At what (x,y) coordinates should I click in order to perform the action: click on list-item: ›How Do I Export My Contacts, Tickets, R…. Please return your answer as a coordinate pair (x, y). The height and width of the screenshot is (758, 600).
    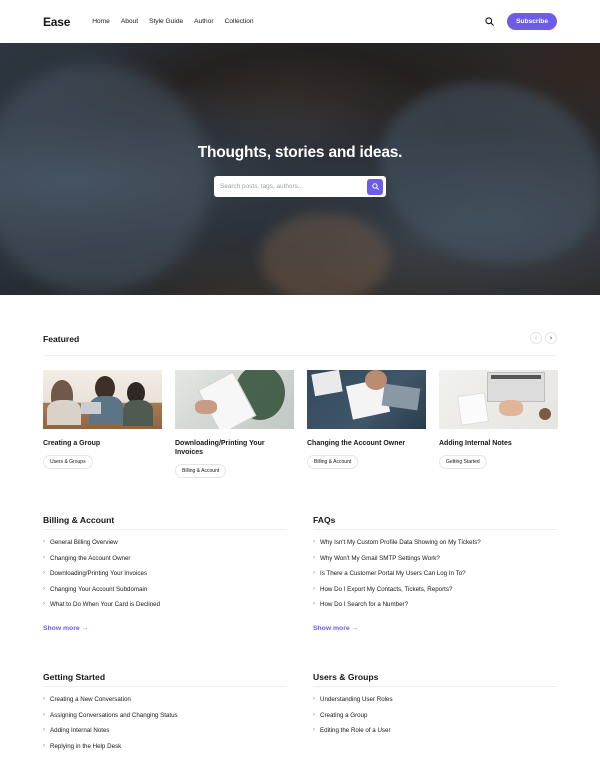
    Looking at the image, I should click on (435, 594).